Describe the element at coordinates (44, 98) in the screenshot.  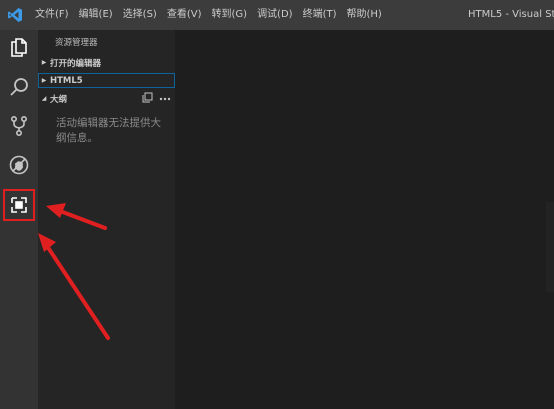
I see `chevron-down-icon: ◢` at that location.